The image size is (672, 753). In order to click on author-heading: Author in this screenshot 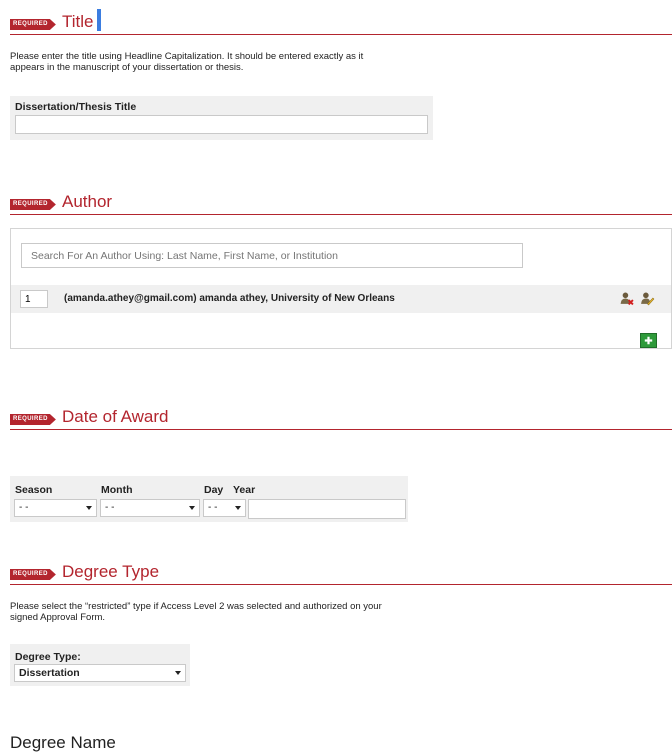, I will do `click(87, 201)`.